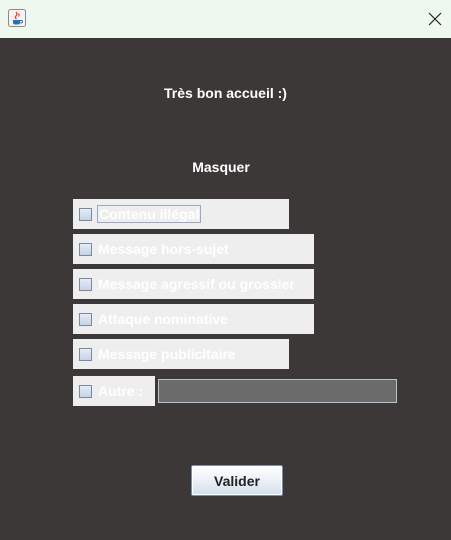  I want to click on option-aggressive: Message agressif ou grossier, so click(193, 284).